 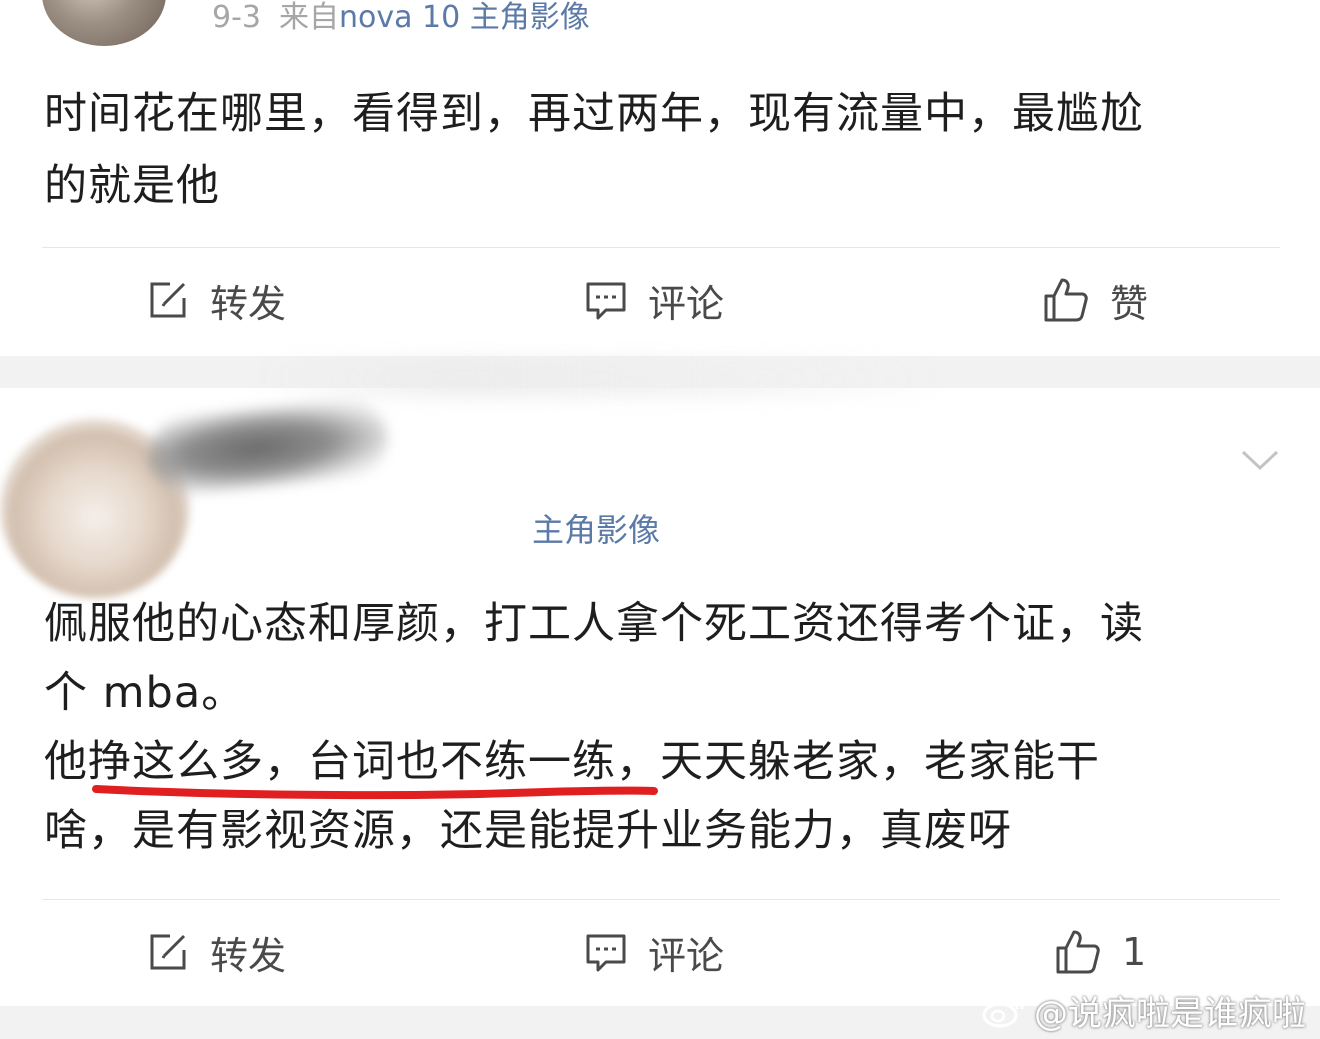 What do you see at coordinates (594, 624) in the screenshot?
I see `content-line: 佩服他的心态和厚颜，打工人拿个死工资还得考个证，读` at bounding box center [594, 624].